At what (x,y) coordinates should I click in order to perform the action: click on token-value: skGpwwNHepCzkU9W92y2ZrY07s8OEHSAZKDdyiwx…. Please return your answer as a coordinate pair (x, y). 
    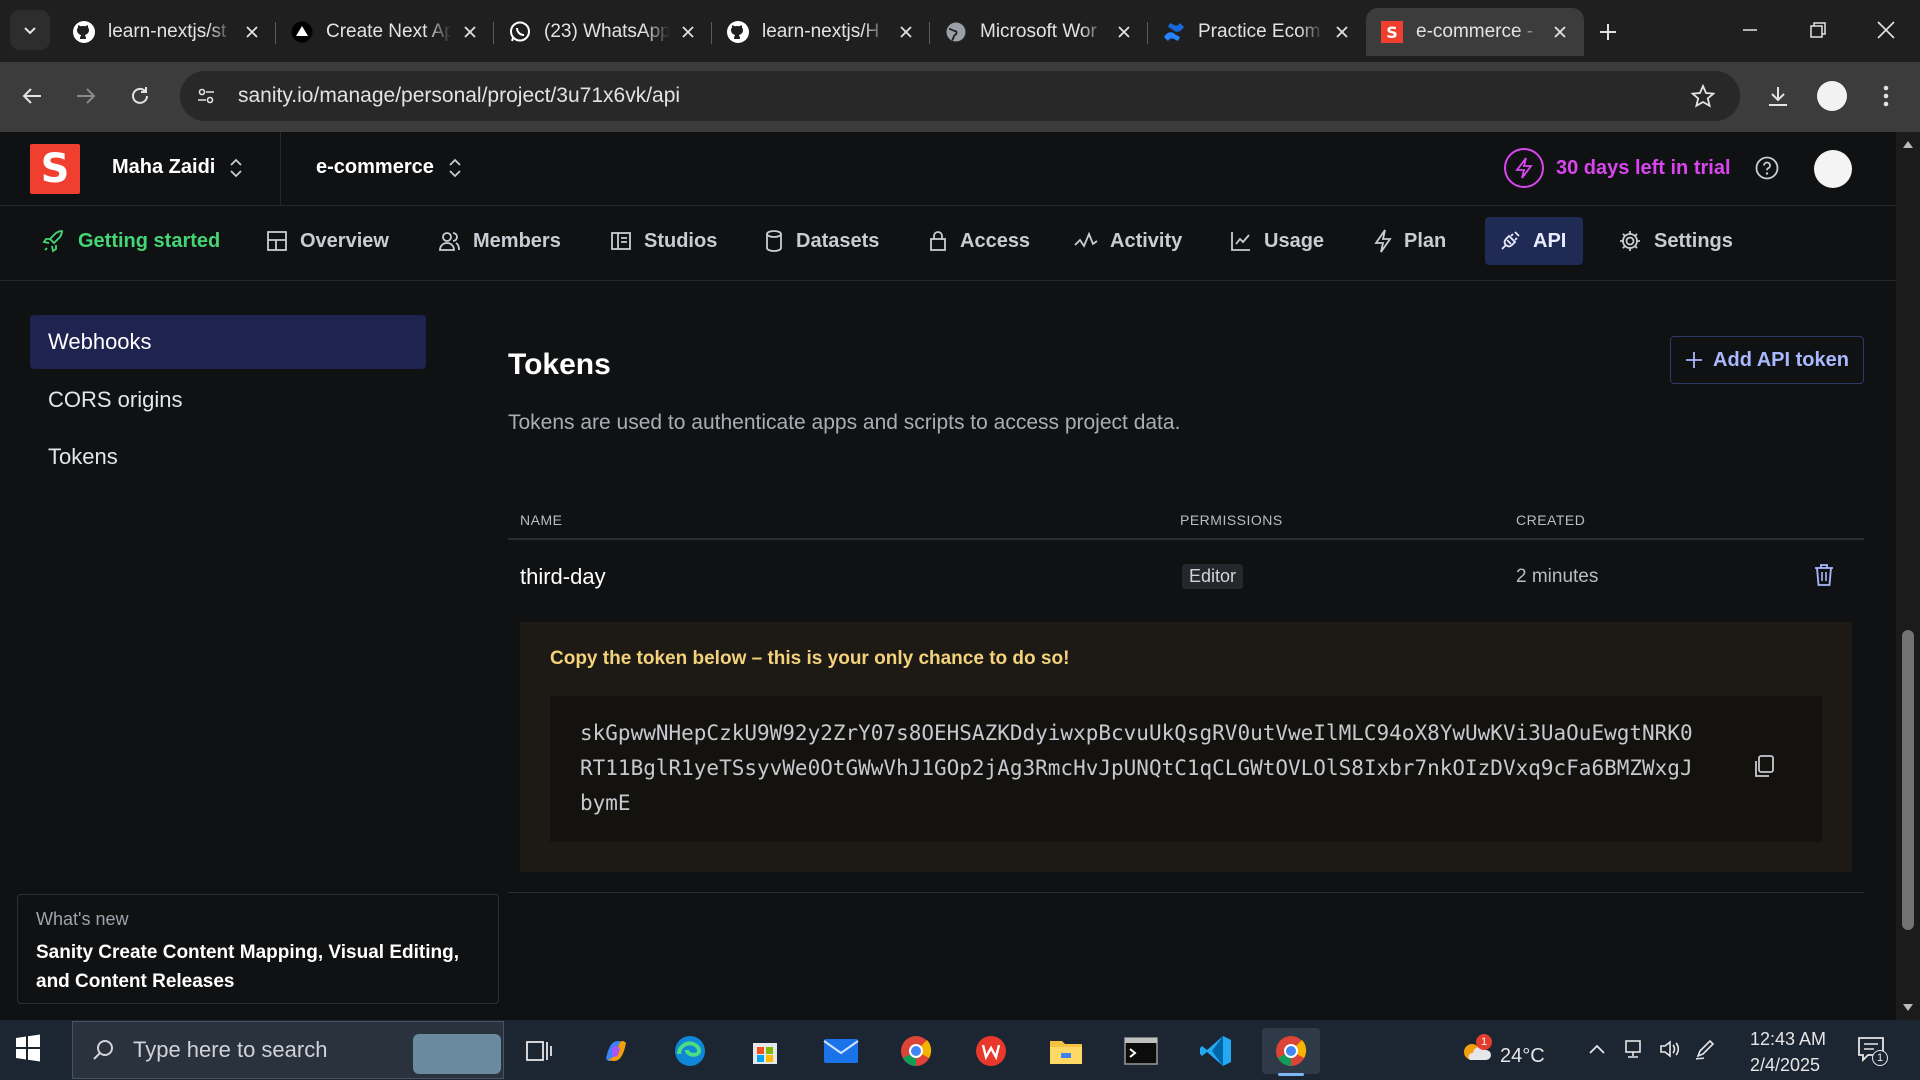
    Looking at the image, I should click on (1140, 768).